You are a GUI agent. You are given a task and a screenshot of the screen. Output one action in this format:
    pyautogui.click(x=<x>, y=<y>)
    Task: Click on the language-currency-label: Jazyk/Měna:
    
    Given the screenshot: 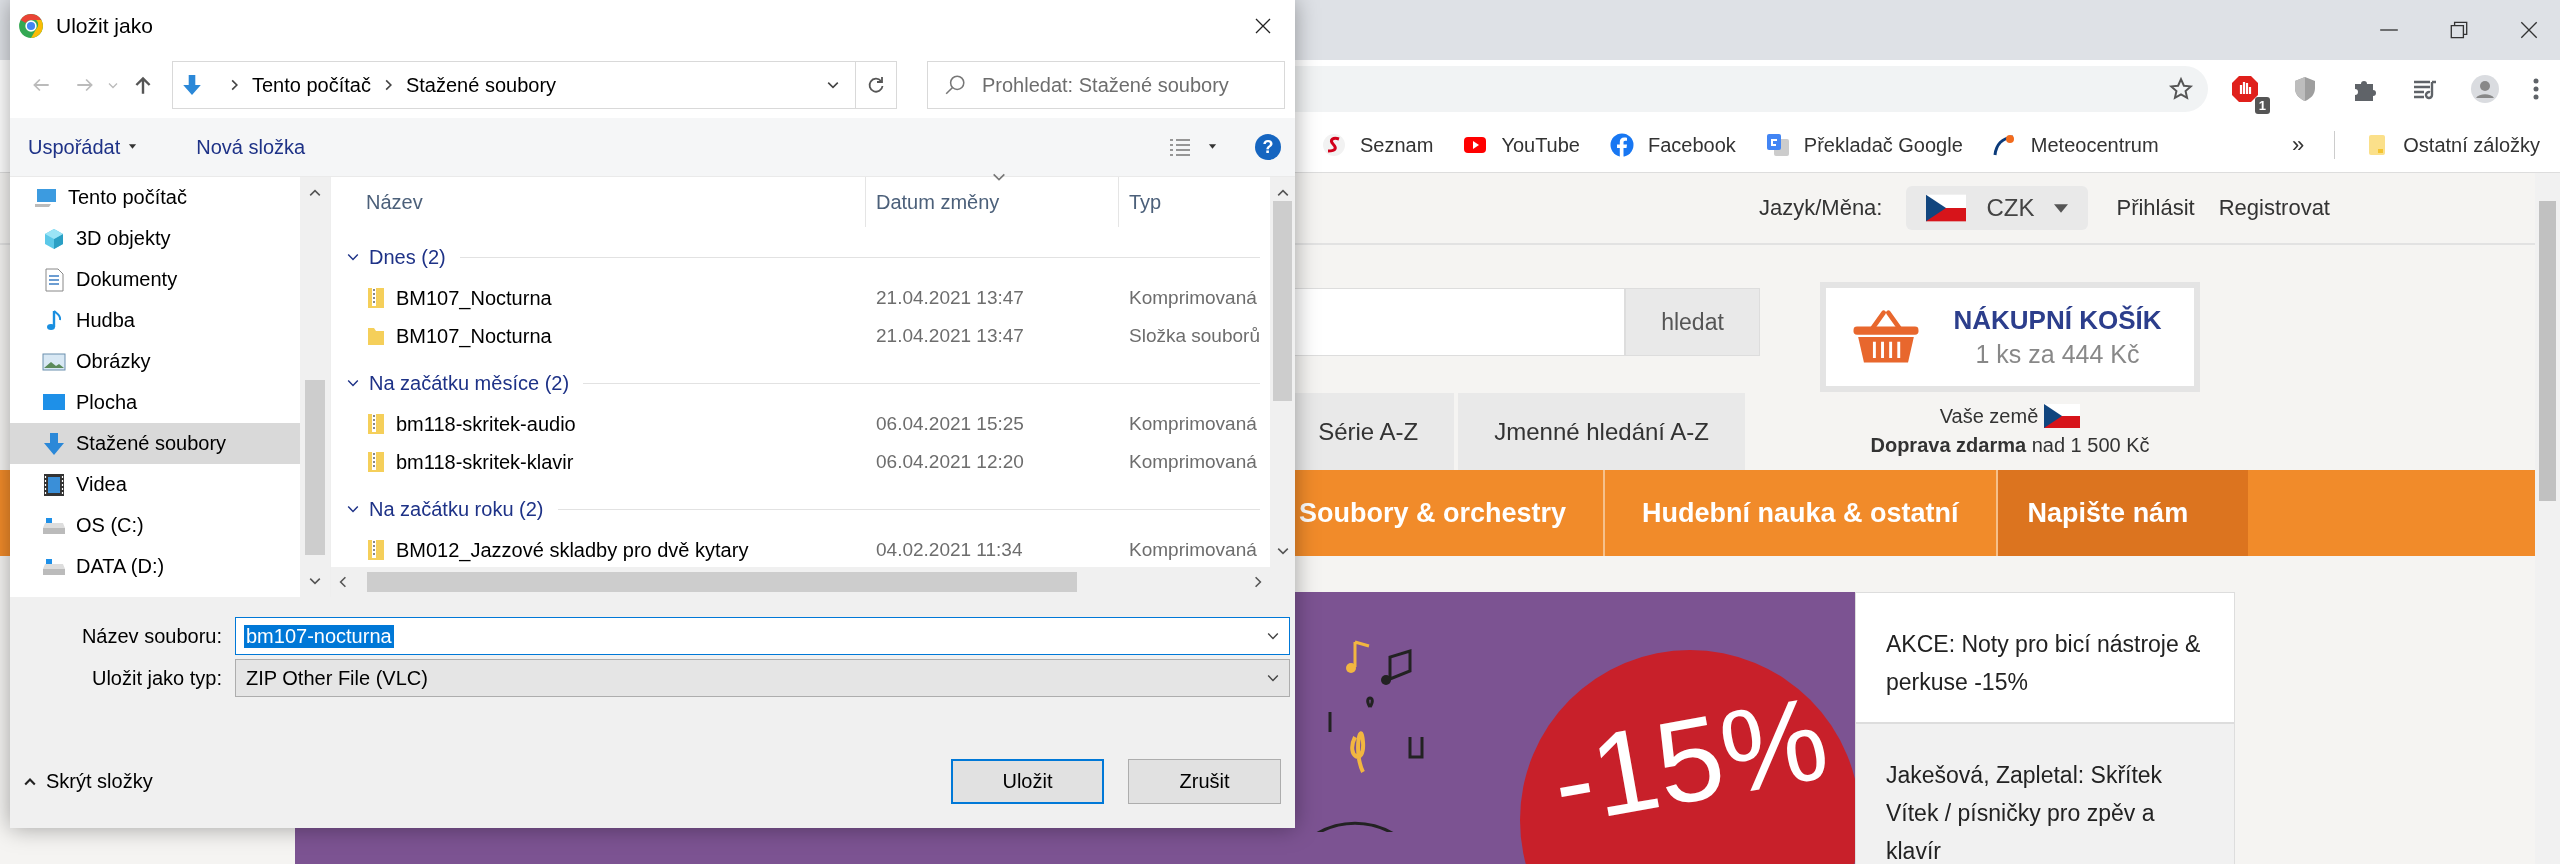 What is the action you would take?
    pyautogui.click(x=1820, y=208)
    